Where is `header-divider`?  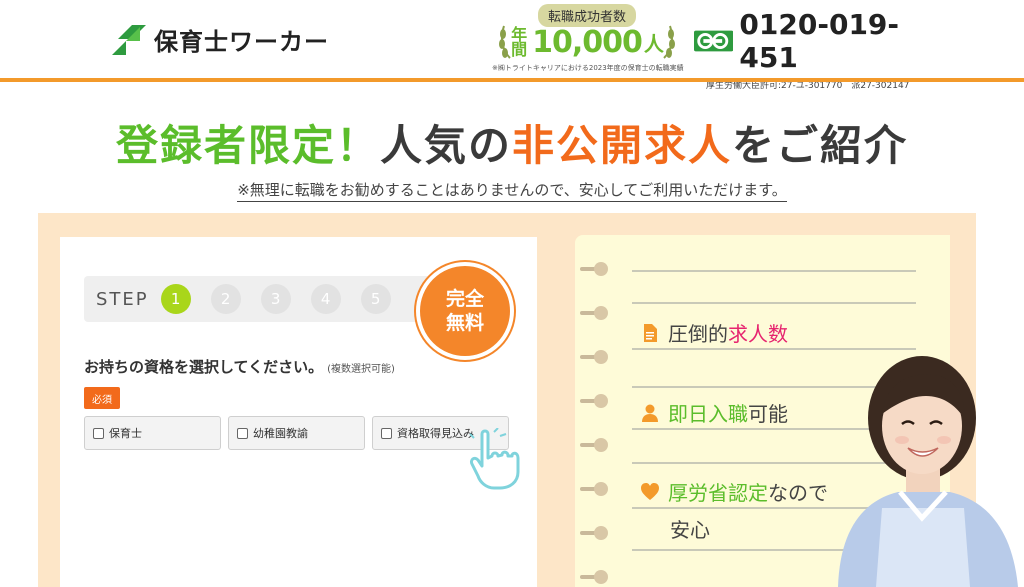
header-divider is located at coordinates (512, 80).